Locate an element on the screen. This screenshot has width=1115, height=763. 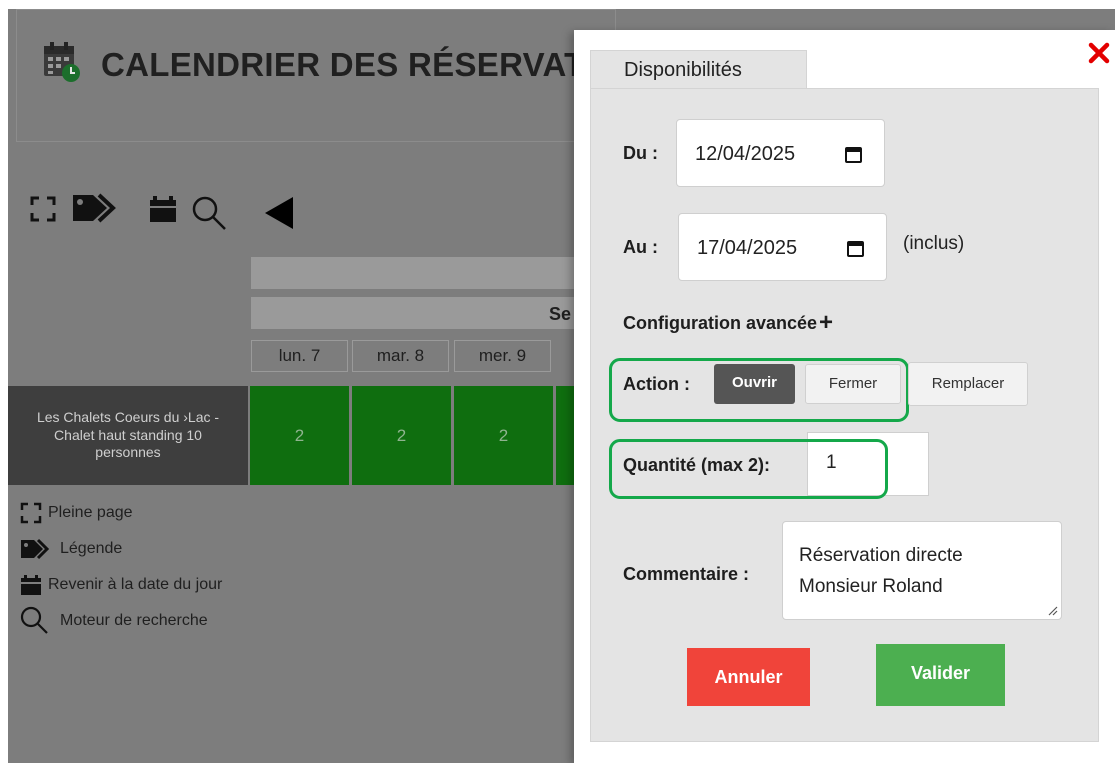
legend-today: Revenir à la date du jour is located at coordinates (121, 585).